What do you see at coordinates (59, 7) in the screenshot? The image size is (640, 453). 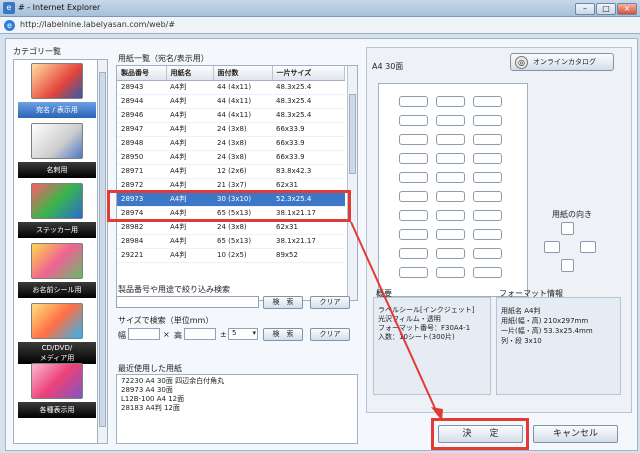 I see `window-title: # - Internet Explorer` at bounding box center [59, 7].